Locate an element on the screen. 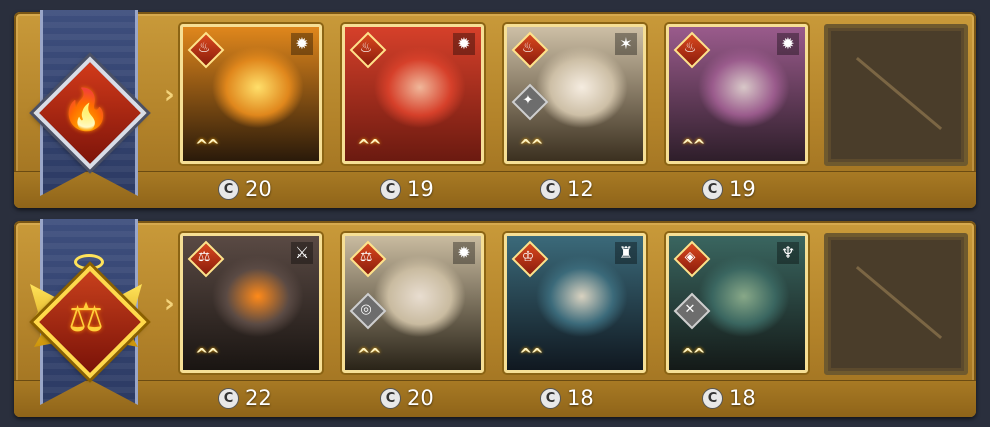  secondary-faction-icon: ◎ is located at coordinates (368, 311).